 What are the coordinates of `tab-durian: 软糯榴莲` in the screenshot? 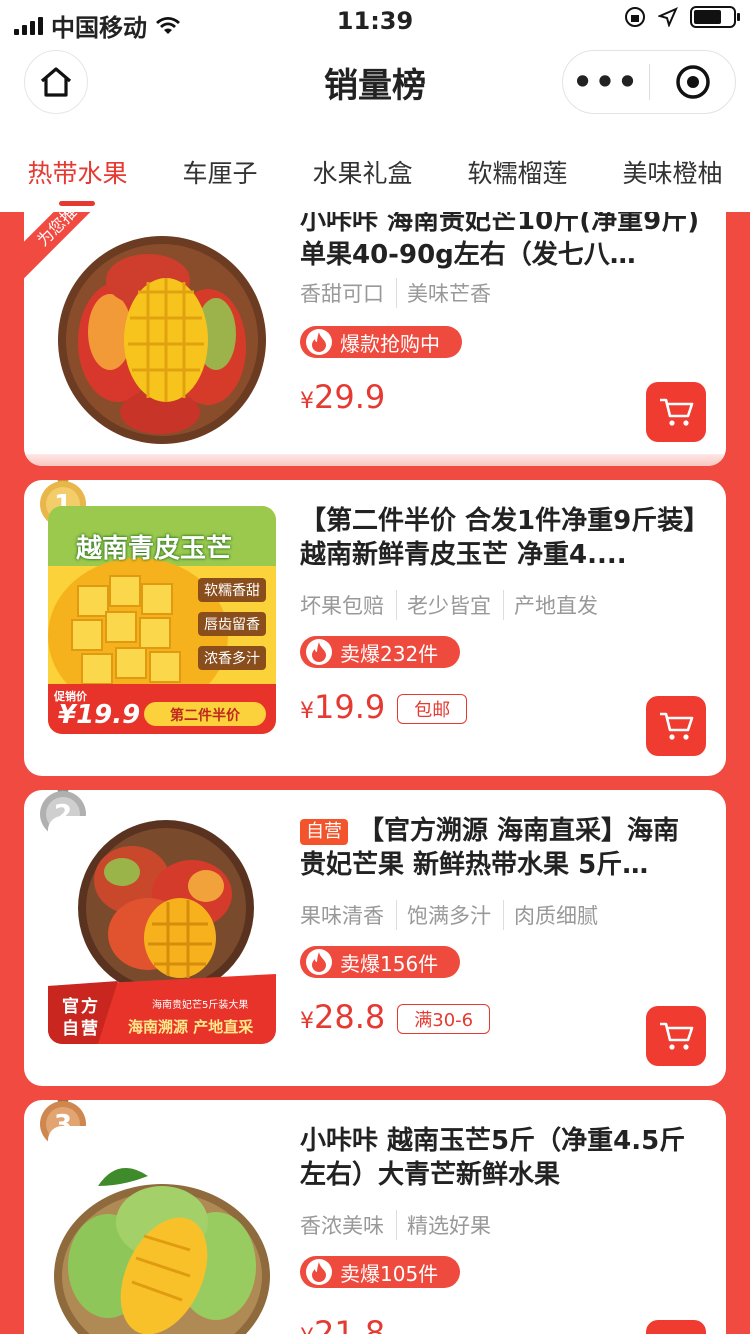 It's located at (517, 176).